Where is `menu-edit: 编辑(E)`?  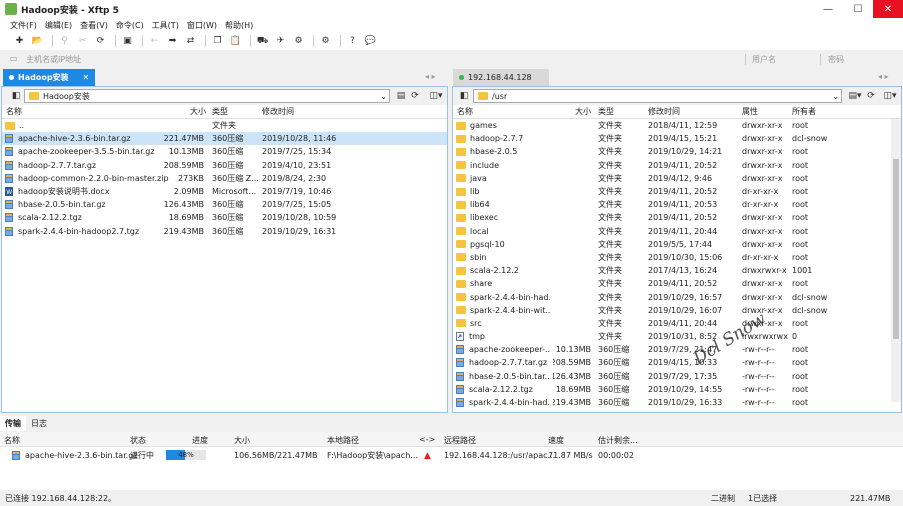 menu-edit: 编辑(E) is located at coordinates (58, 25).